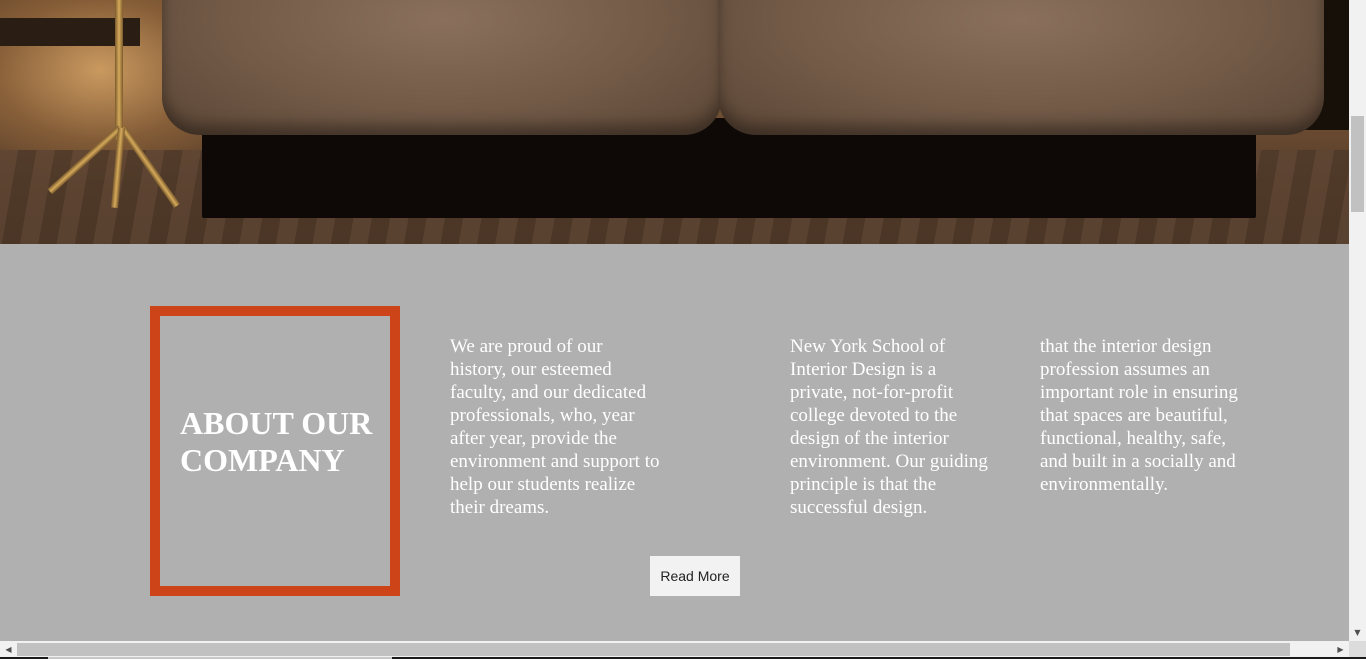  What do you see at coordinates (1340, 649) in the screenshot?
I see `scroll-right-arrow-icon: ▶` at bounding box center [1340, 649].